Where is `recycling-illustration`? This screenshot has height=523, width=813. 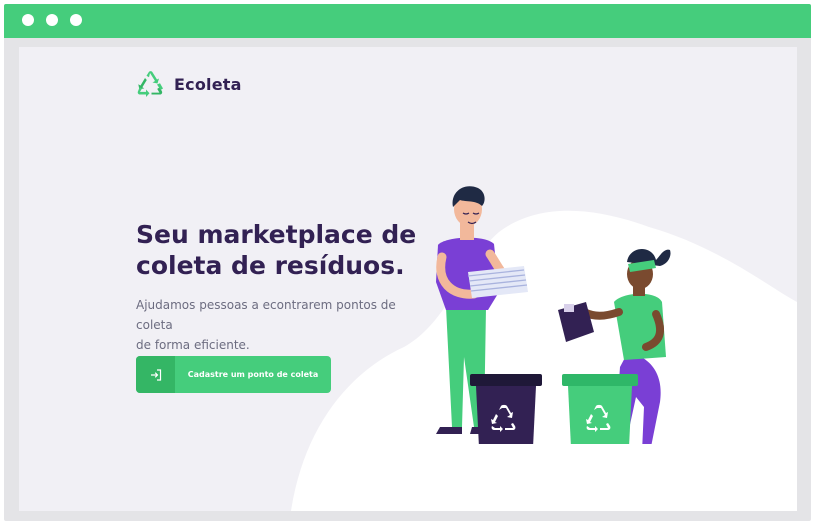 recycling-illustration is located at coordinates (553, 315).